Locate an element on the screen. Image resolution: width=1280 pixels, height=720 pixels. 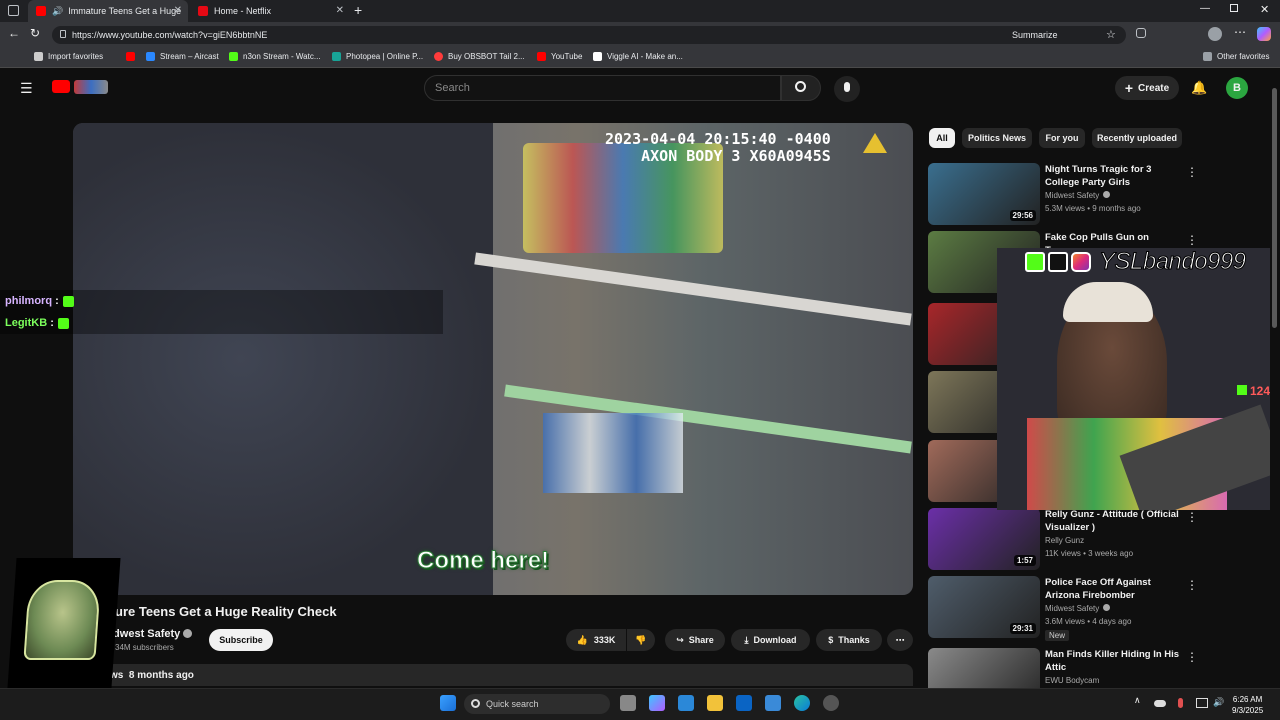
channel-label: EWU Bodycam is located at coordinates (1072, 680).